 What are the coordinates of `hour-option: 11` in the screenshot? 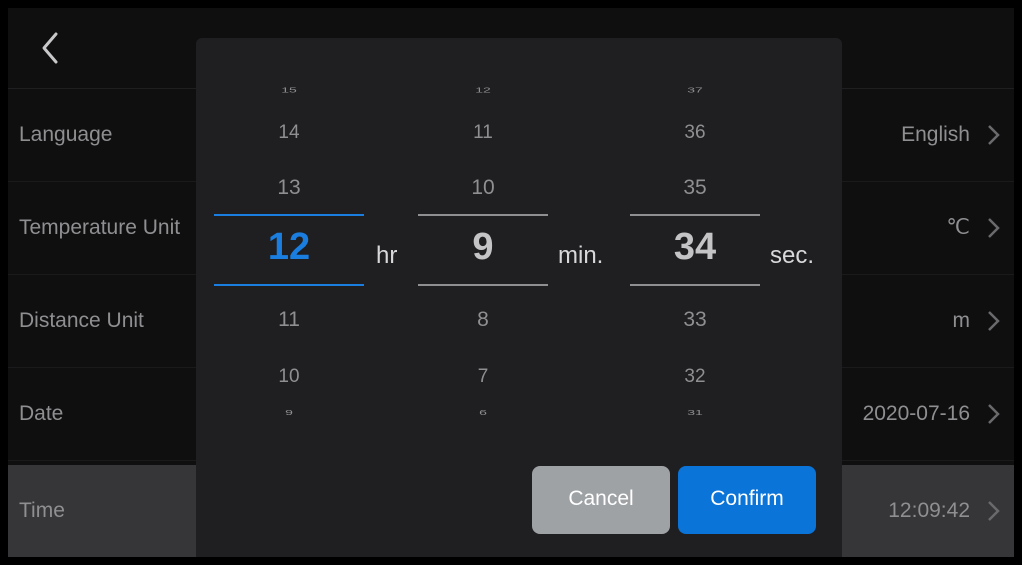 It's located at (289, 320).